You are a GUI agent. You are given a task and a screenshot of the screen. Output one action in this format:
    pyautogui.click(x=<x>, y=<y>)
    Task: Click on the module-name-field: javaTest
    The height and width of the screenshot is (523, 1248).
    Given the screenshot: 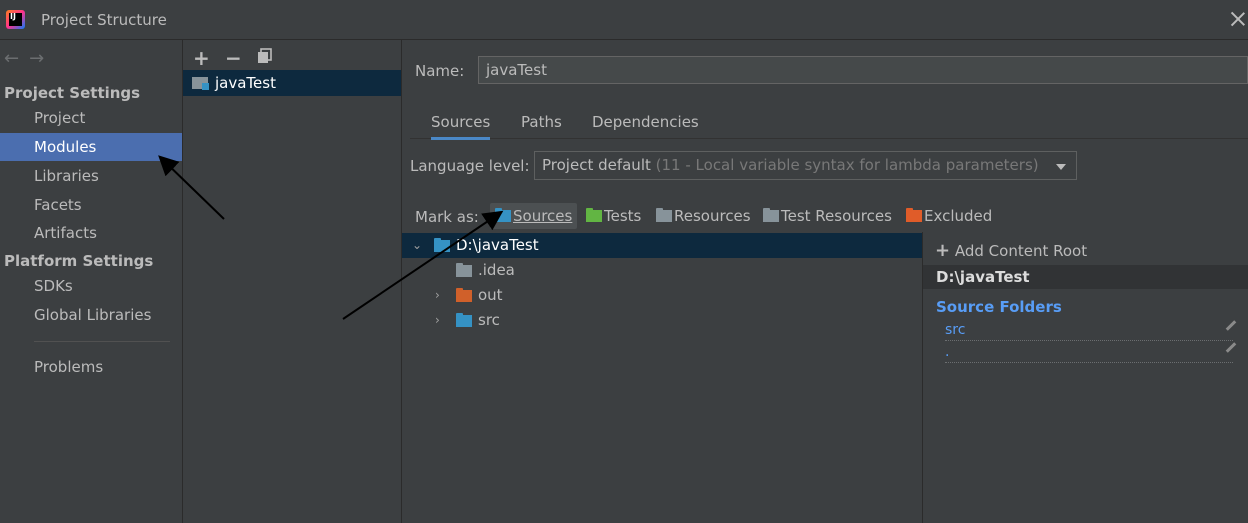 What is the action you would take?
    pyautogui.click(x=863, y=70)
    